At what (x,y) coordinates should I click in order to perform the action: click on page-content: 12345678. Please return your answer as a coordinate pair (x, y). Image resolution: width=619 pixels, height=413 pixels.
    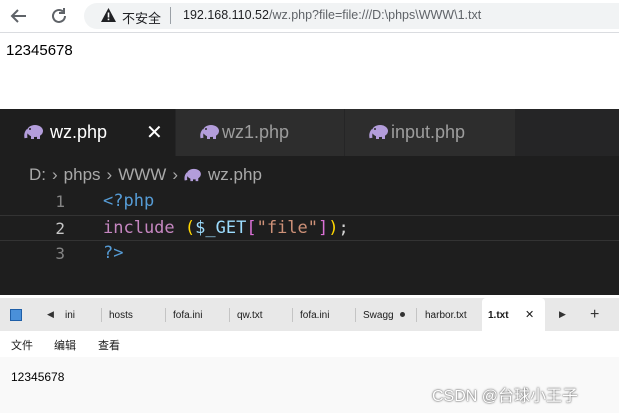
    Looking at the image, I should click on (39, 50).